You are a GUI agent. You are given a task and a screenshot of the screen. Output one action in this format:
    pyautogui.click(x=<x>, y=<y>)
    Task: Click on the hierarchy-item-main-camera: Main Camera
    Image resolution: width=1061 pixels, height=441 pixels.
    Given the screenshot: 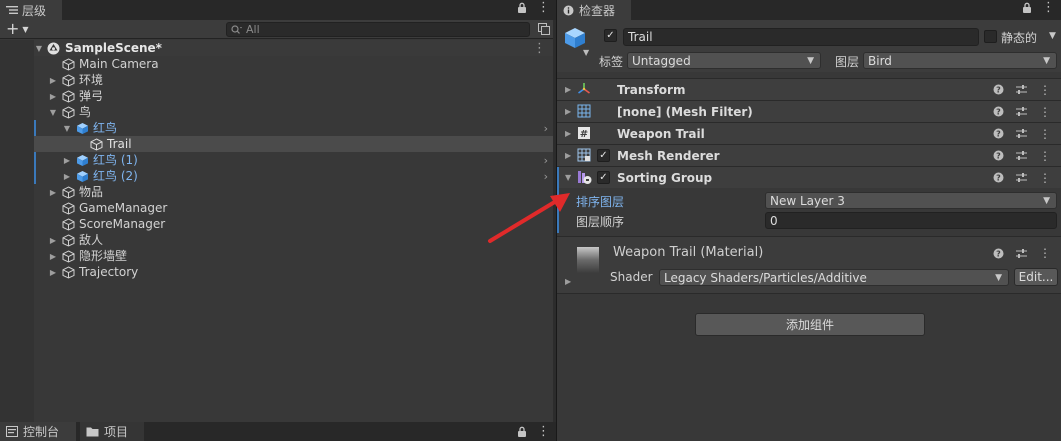 What is the action you would take?
    pyautogui.click(x=278, y=64)
    